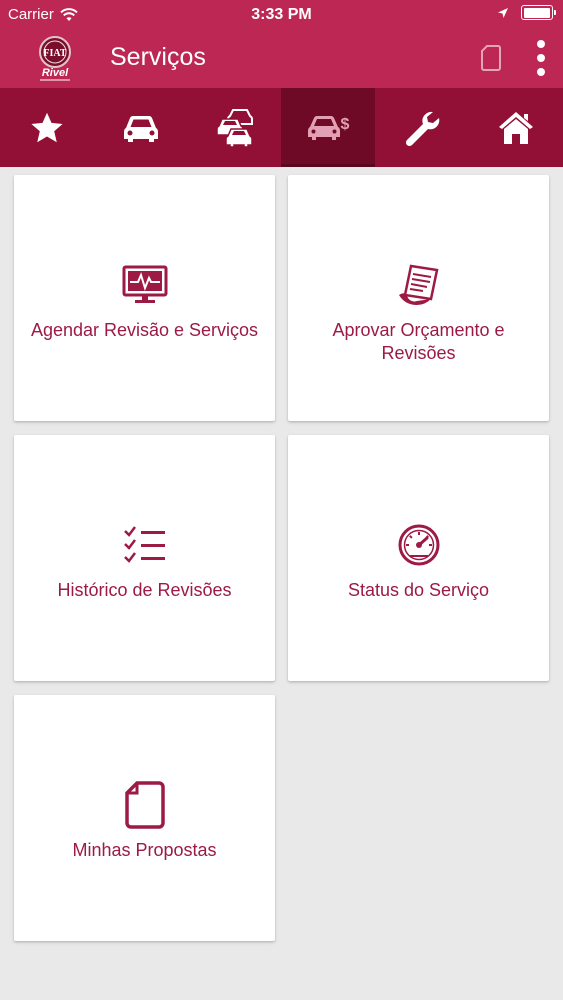 The width and height of the screenshot is (563, 1000). I want to click on checklist-icon, so click(144, 544).